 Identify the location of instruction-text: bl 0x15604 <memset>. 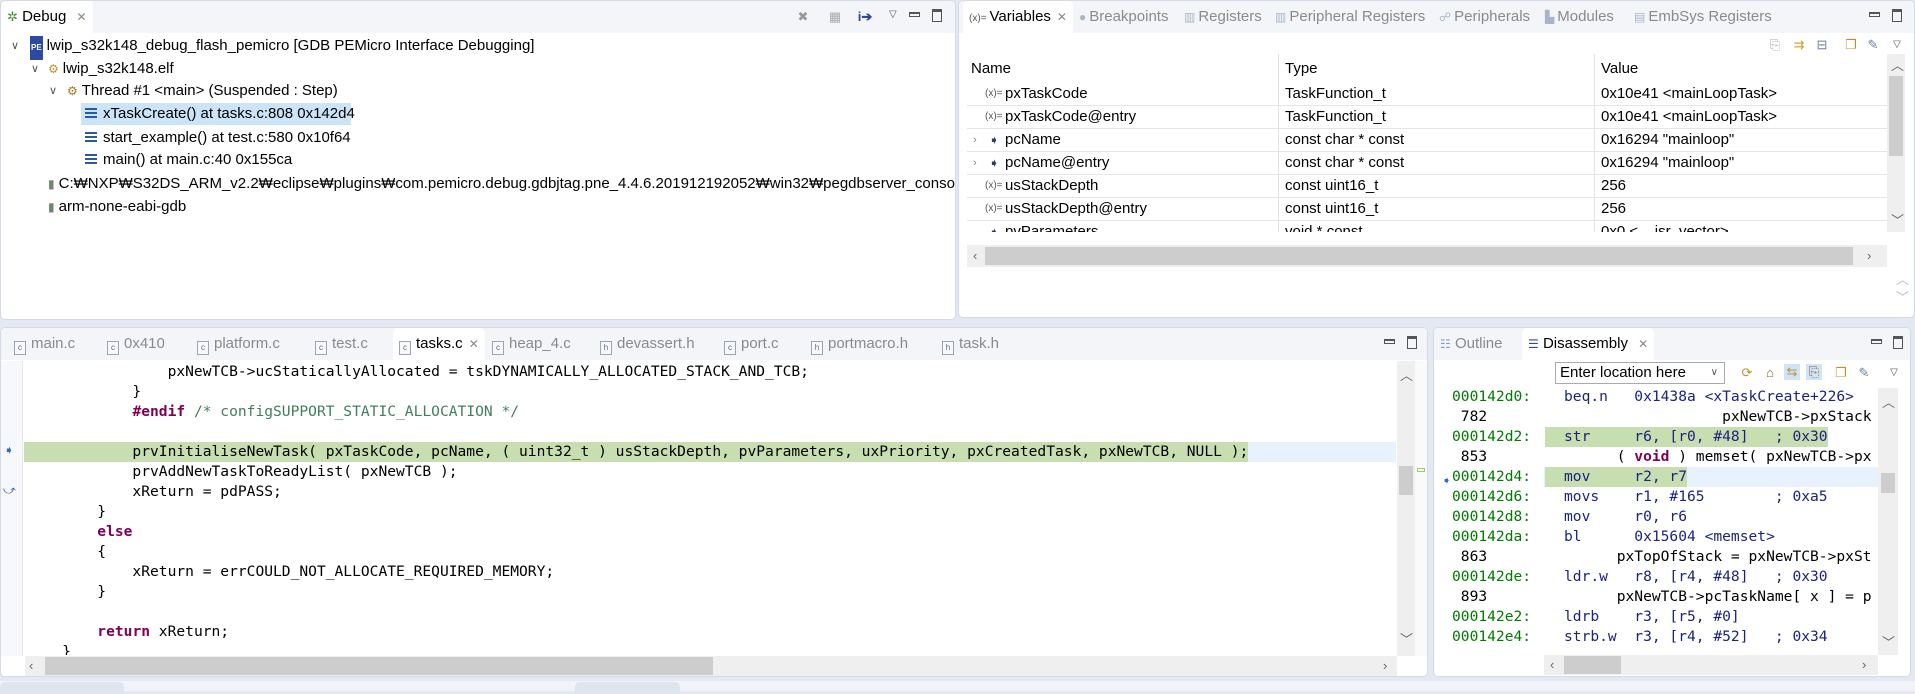
(1669, 536).